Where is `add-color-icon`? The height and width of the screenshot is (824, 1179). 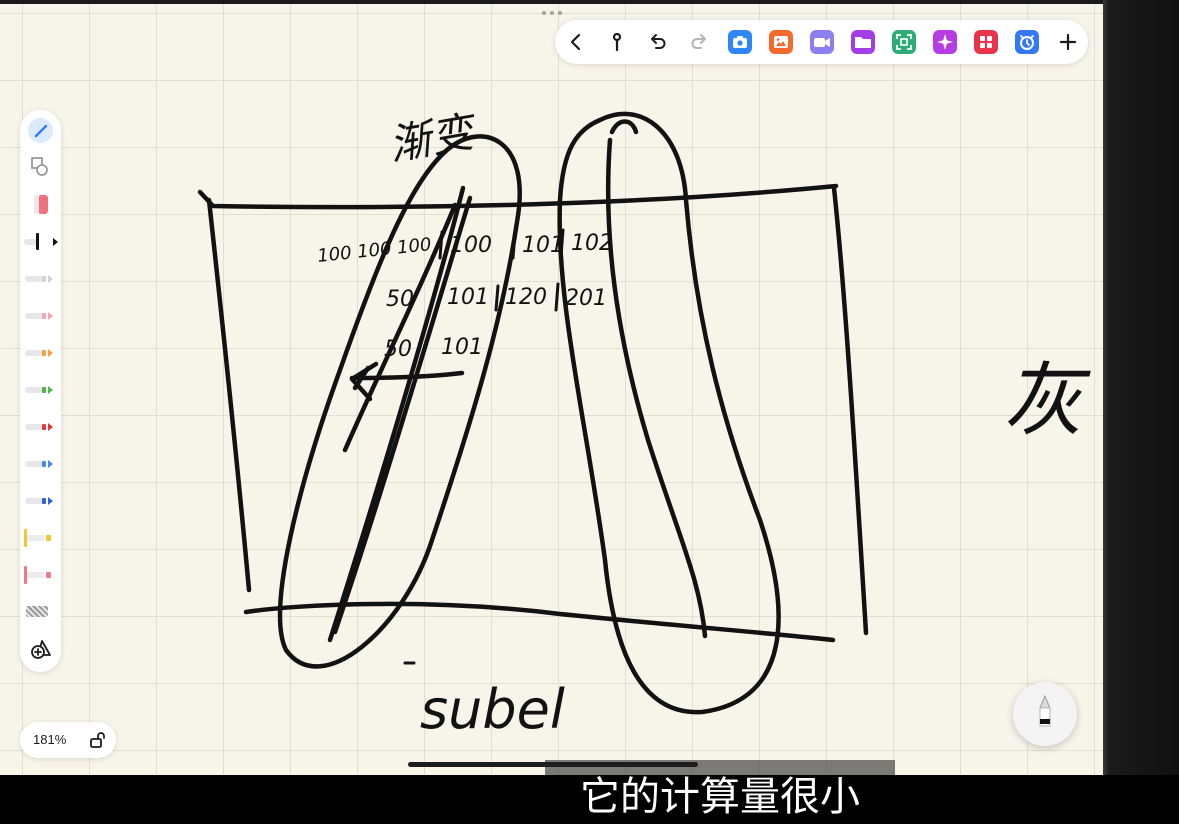
add-color-icon is located at coordinates (41, 649).